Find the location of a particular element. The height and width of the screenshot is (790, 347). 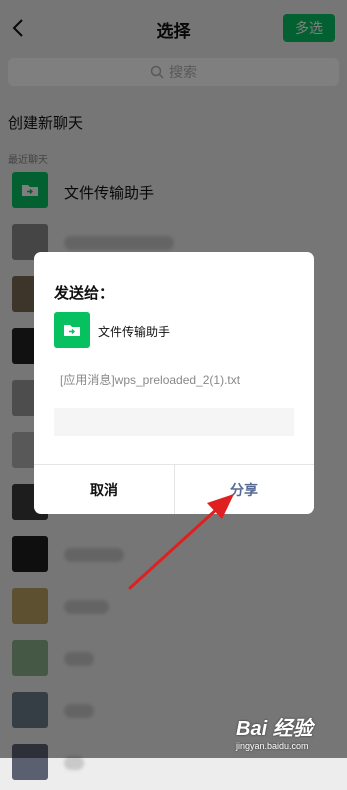

file-message: [应用消息]wps_preloaded_2(1).txt is located at coordinates (150, 380).